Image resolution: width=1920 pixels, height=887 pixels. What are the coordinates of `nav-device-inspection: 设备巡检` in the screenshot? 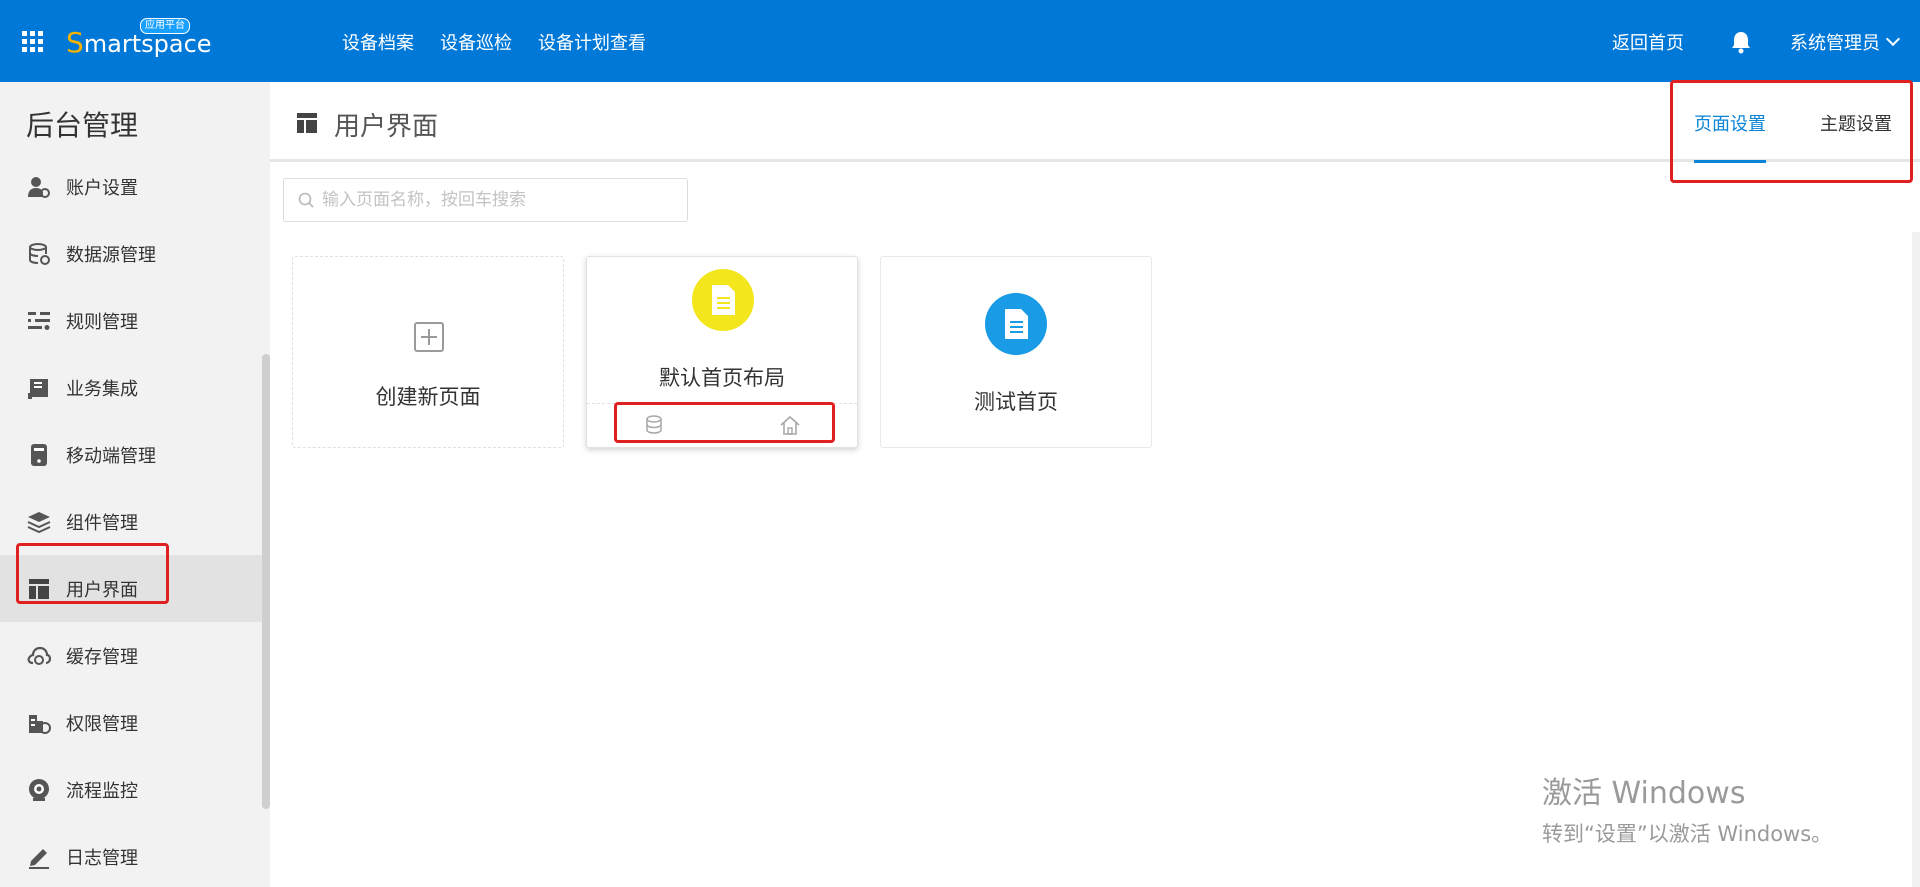 It's located at (476, 42).